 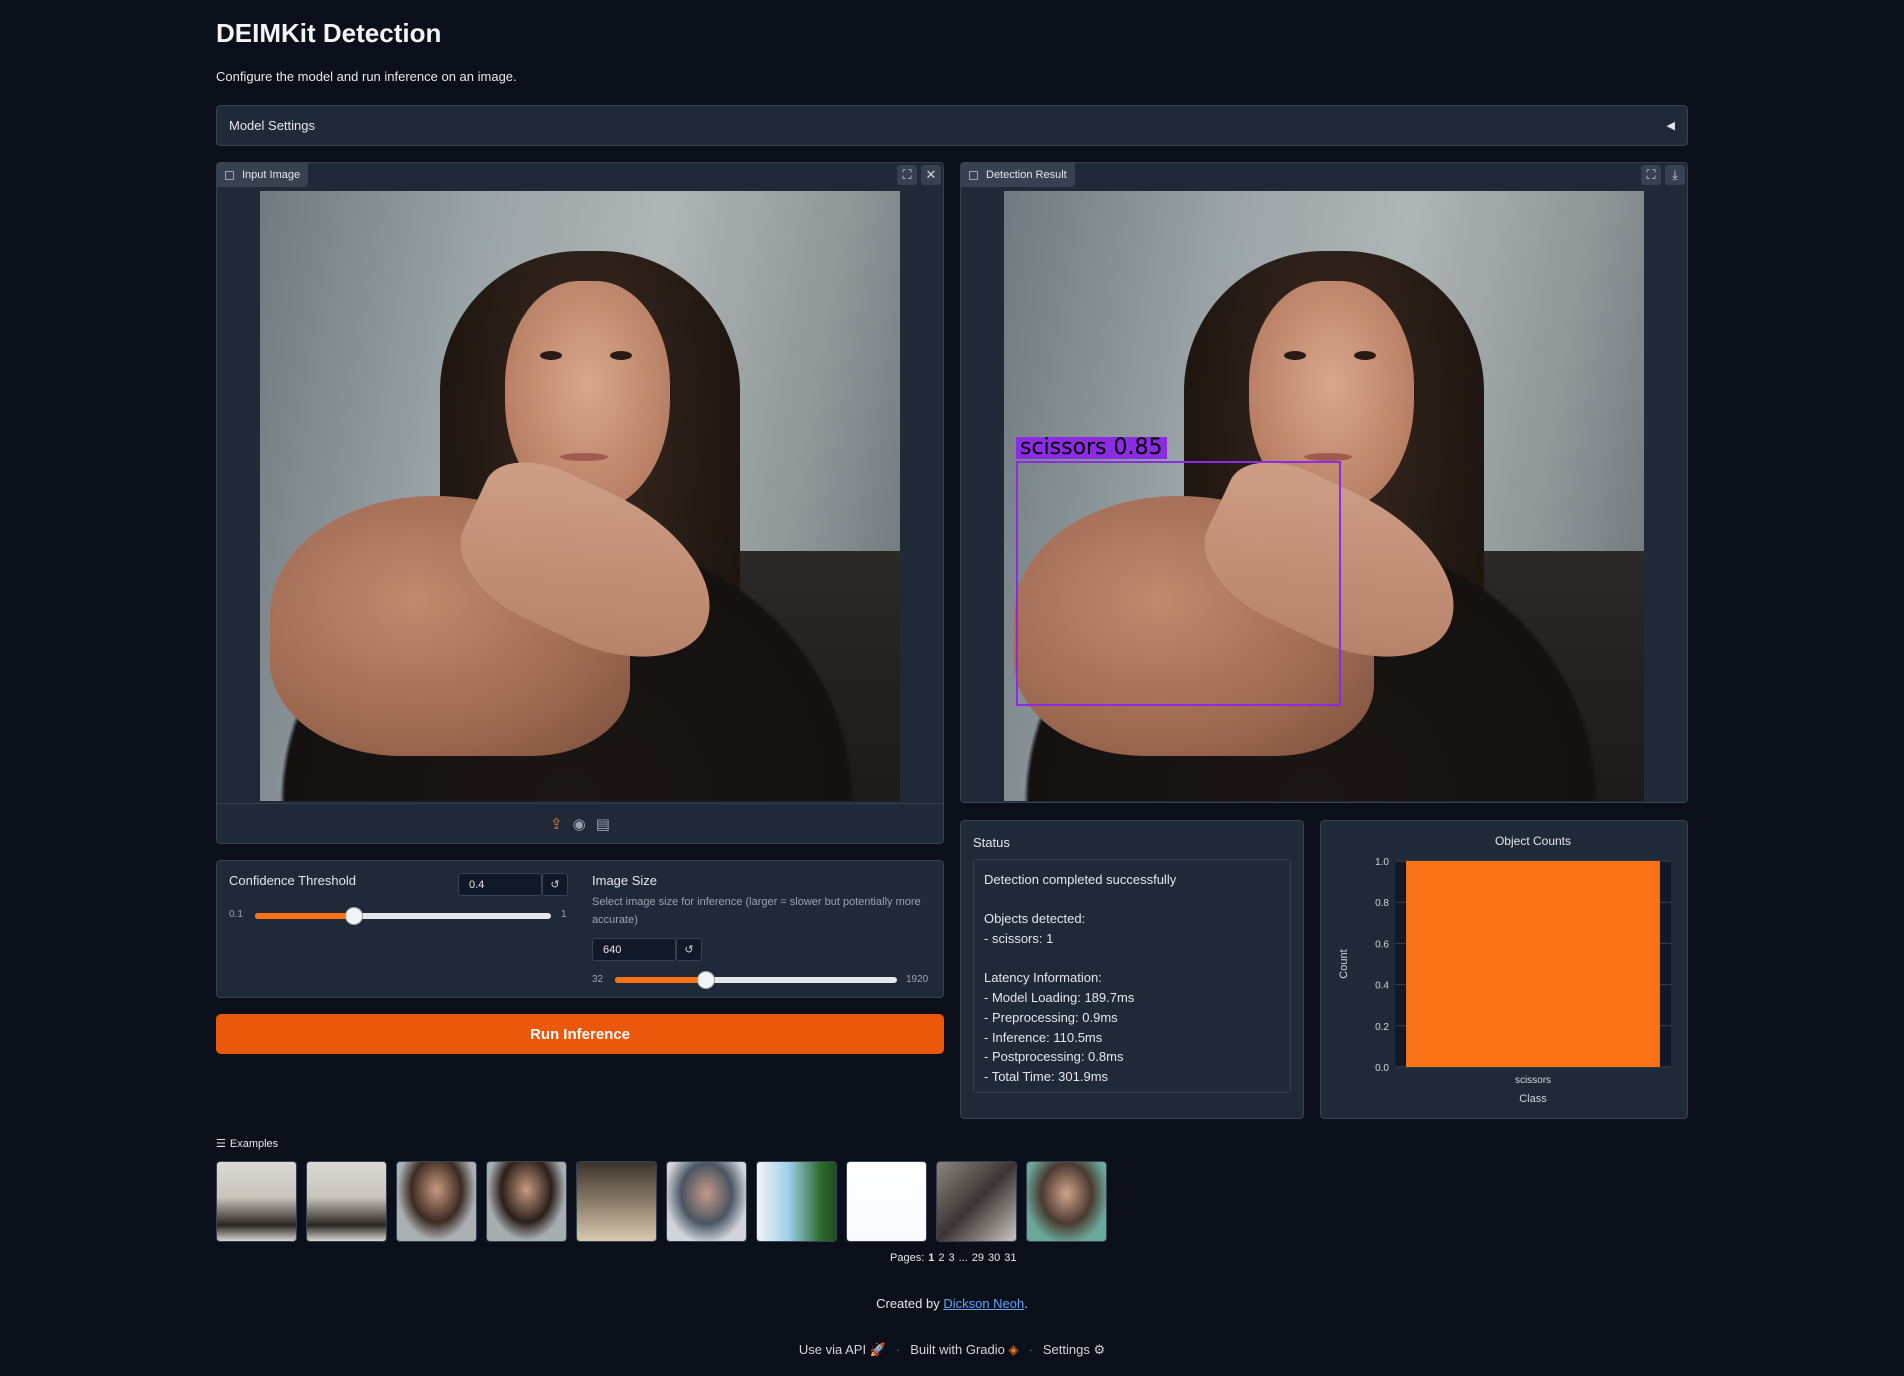 I want to click on status-label: Status, so click(x=991, y=842).